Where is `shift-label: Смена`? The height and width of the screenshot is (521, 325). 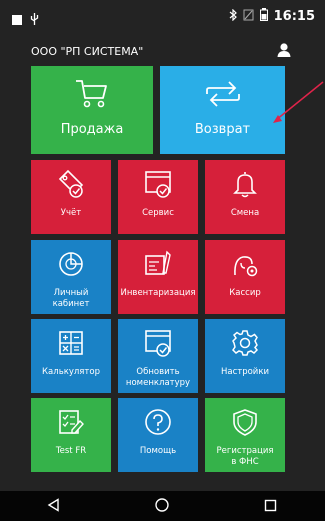
shift-label: Смена is located at coordinates (245, 213).